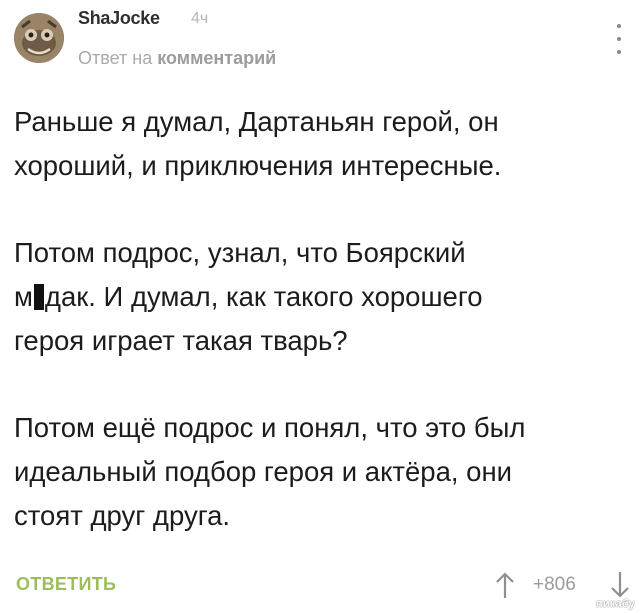 The width and height of the screenshot is (640, 613). Describe the element at coordinates (620, 585) in the screenshot. I see `arrow-down-icon` at that location.